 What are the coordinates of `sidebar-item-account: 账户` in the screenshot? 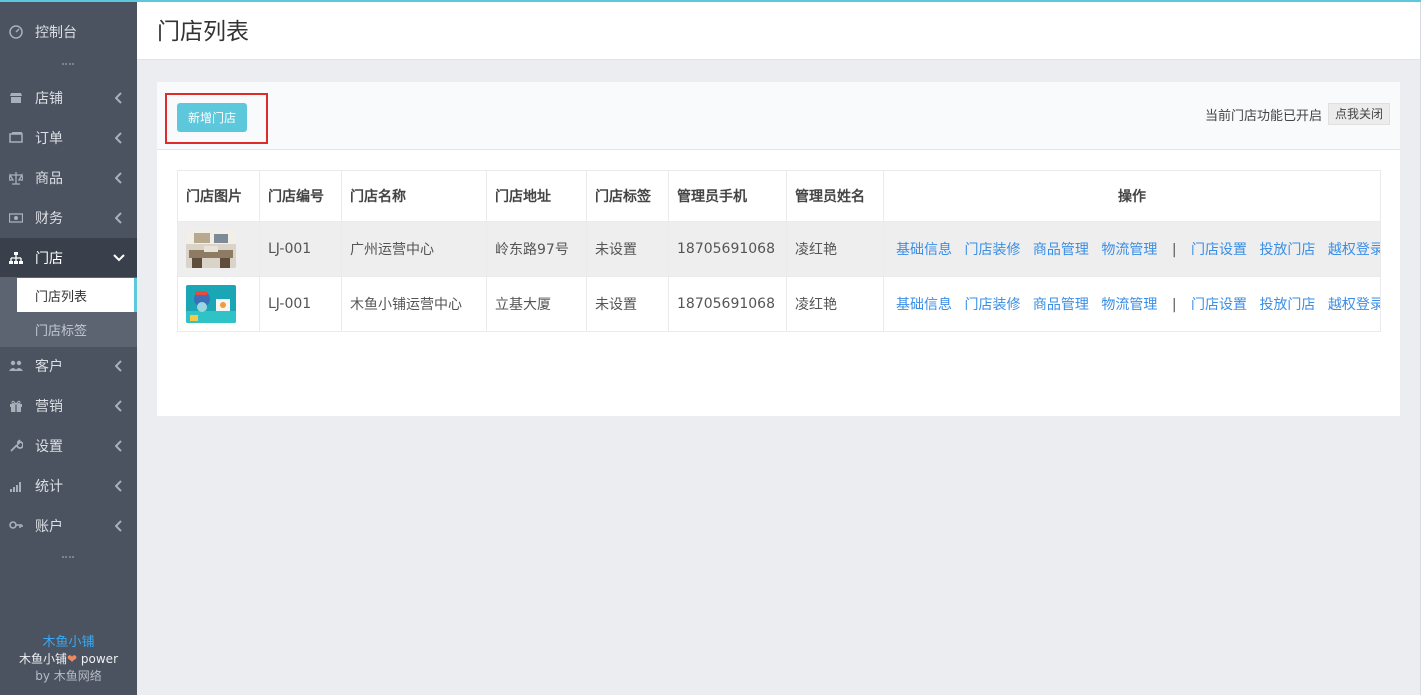 It's located at (68, 526).